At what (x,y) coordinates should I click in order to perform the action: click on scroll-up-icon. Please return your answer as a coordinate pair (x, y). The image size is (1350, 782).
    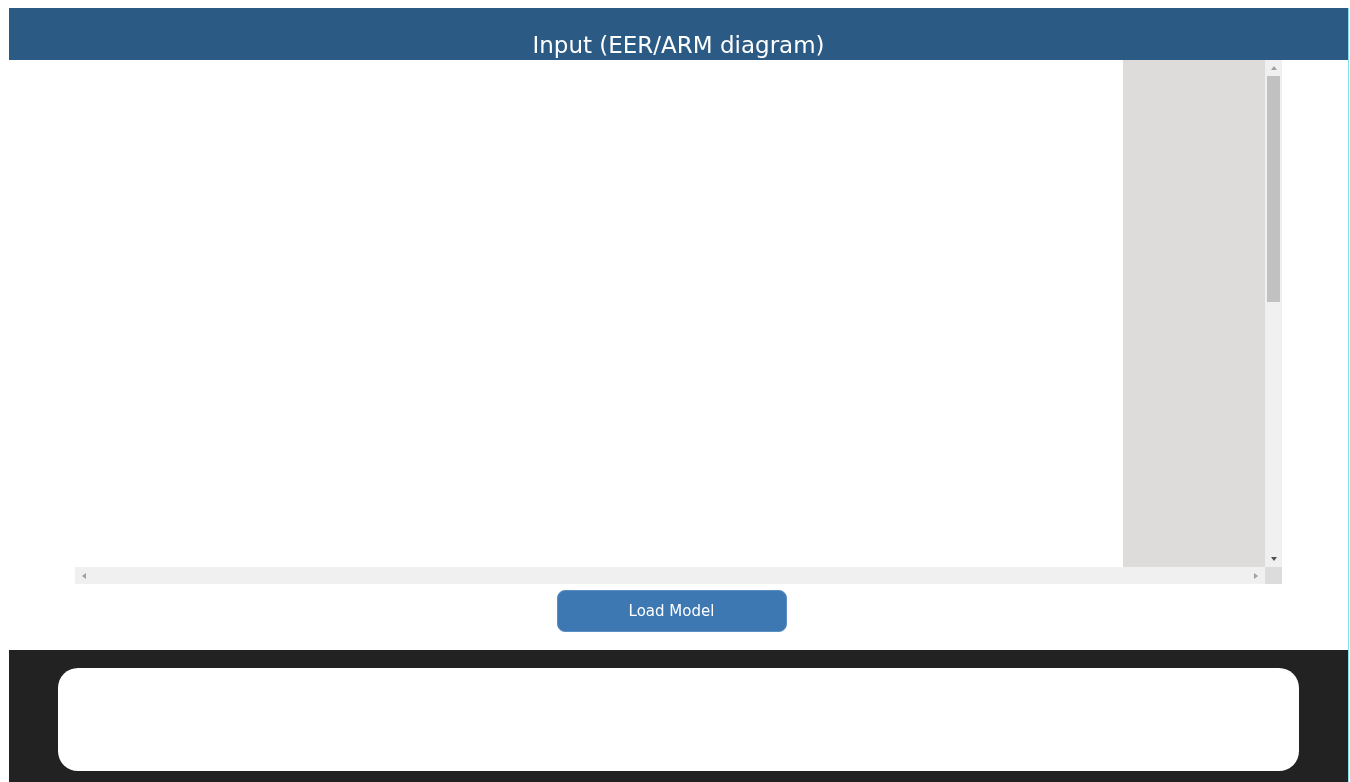
    Looking at the image, I should click on (1273, 68).